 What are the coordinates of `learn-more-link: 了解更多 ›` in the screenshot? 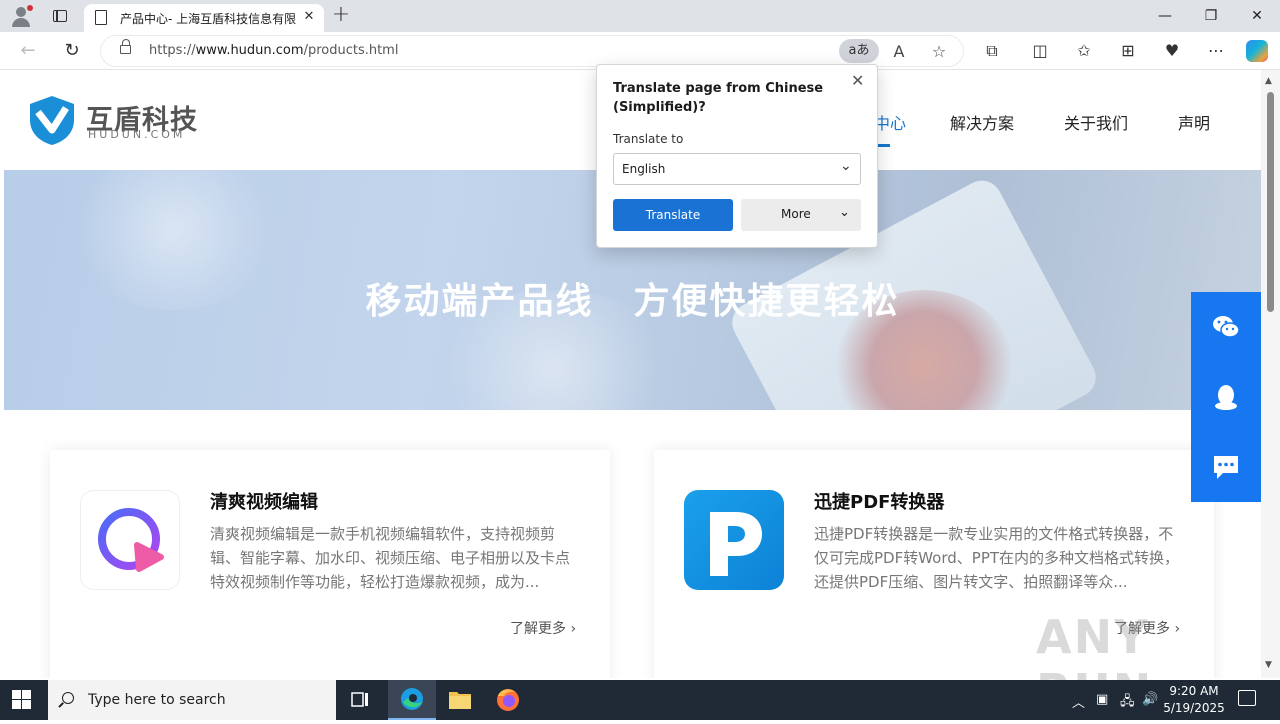 It's located at (543, 628).